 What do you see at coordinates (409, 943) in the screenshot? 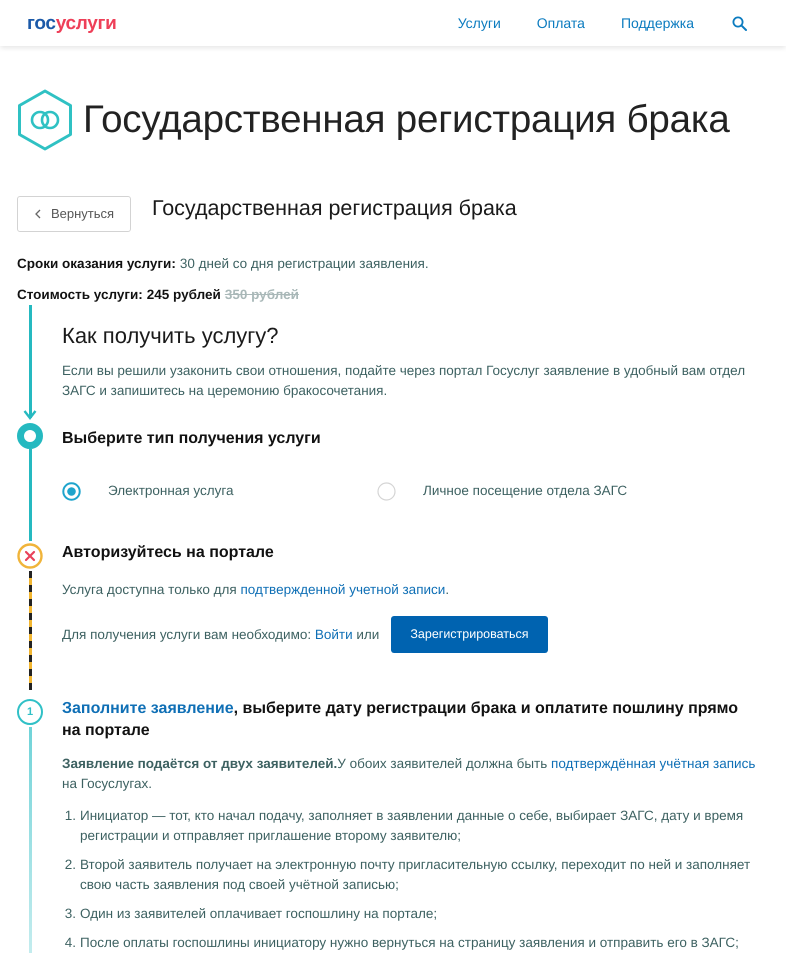
I see `item-text: После оплаты госпошлины инициатору нужно вернуться на страницу заявления и отправить его в ЗАГС;` at bounding box center [409, 943].